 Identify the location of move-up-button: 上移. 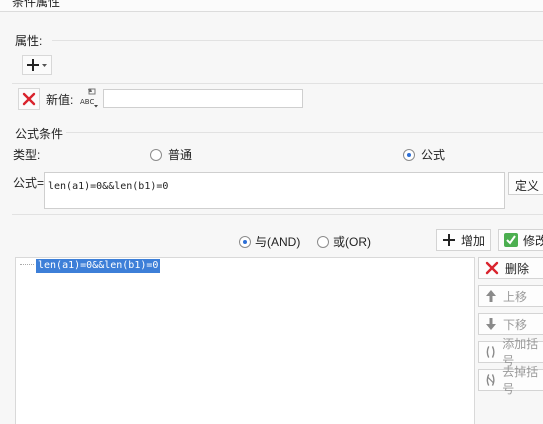
(510, 296).